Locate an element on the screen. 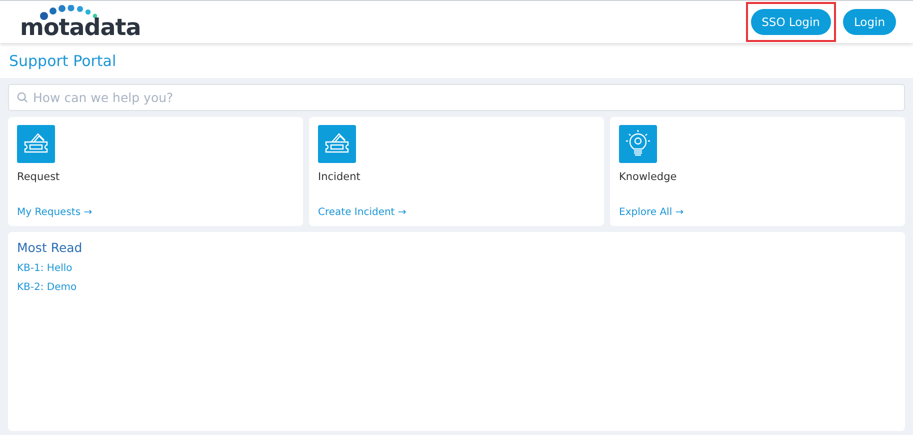  login-button: SSO Login is located at coordinates (790, 22).